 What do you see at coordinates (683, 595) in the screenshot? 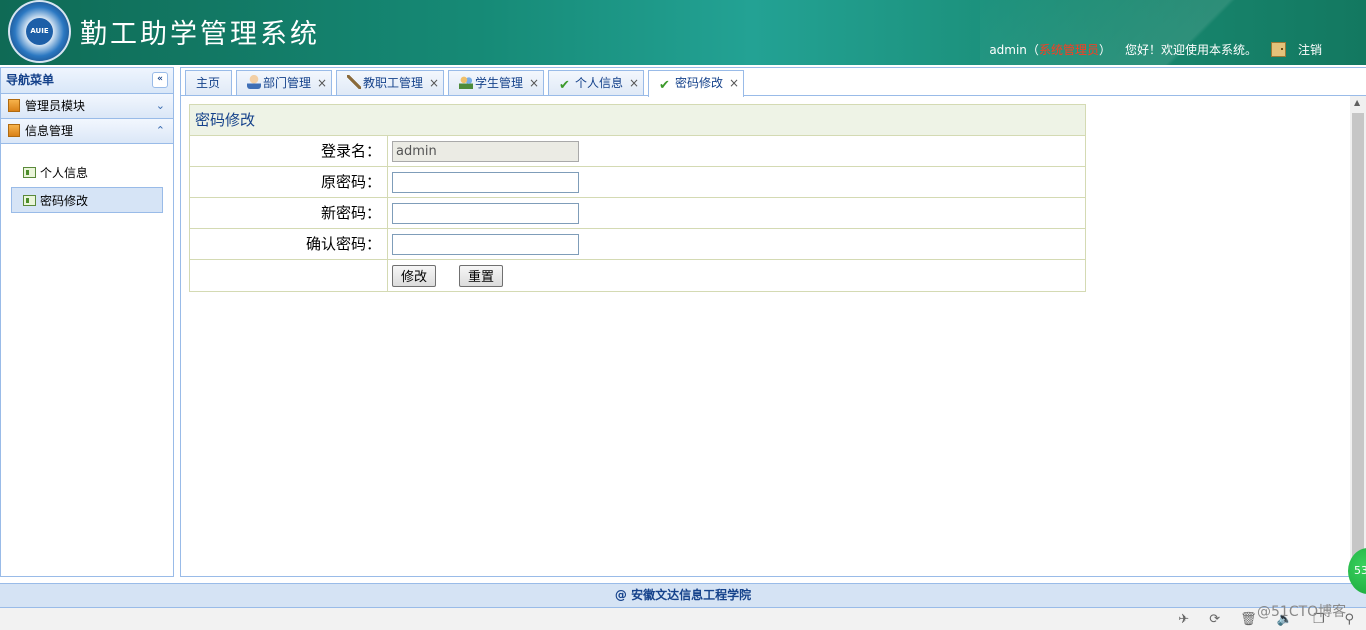
I see `footer: @ 安徽文达信息工程学院` at bounding box center [683, 595].